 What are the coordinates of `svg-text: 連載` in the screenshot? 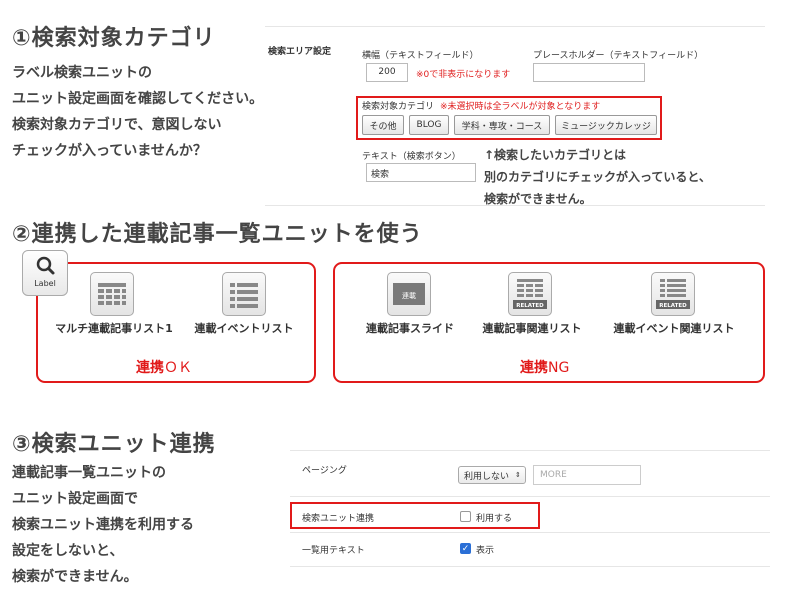 It's located at (409, 295).